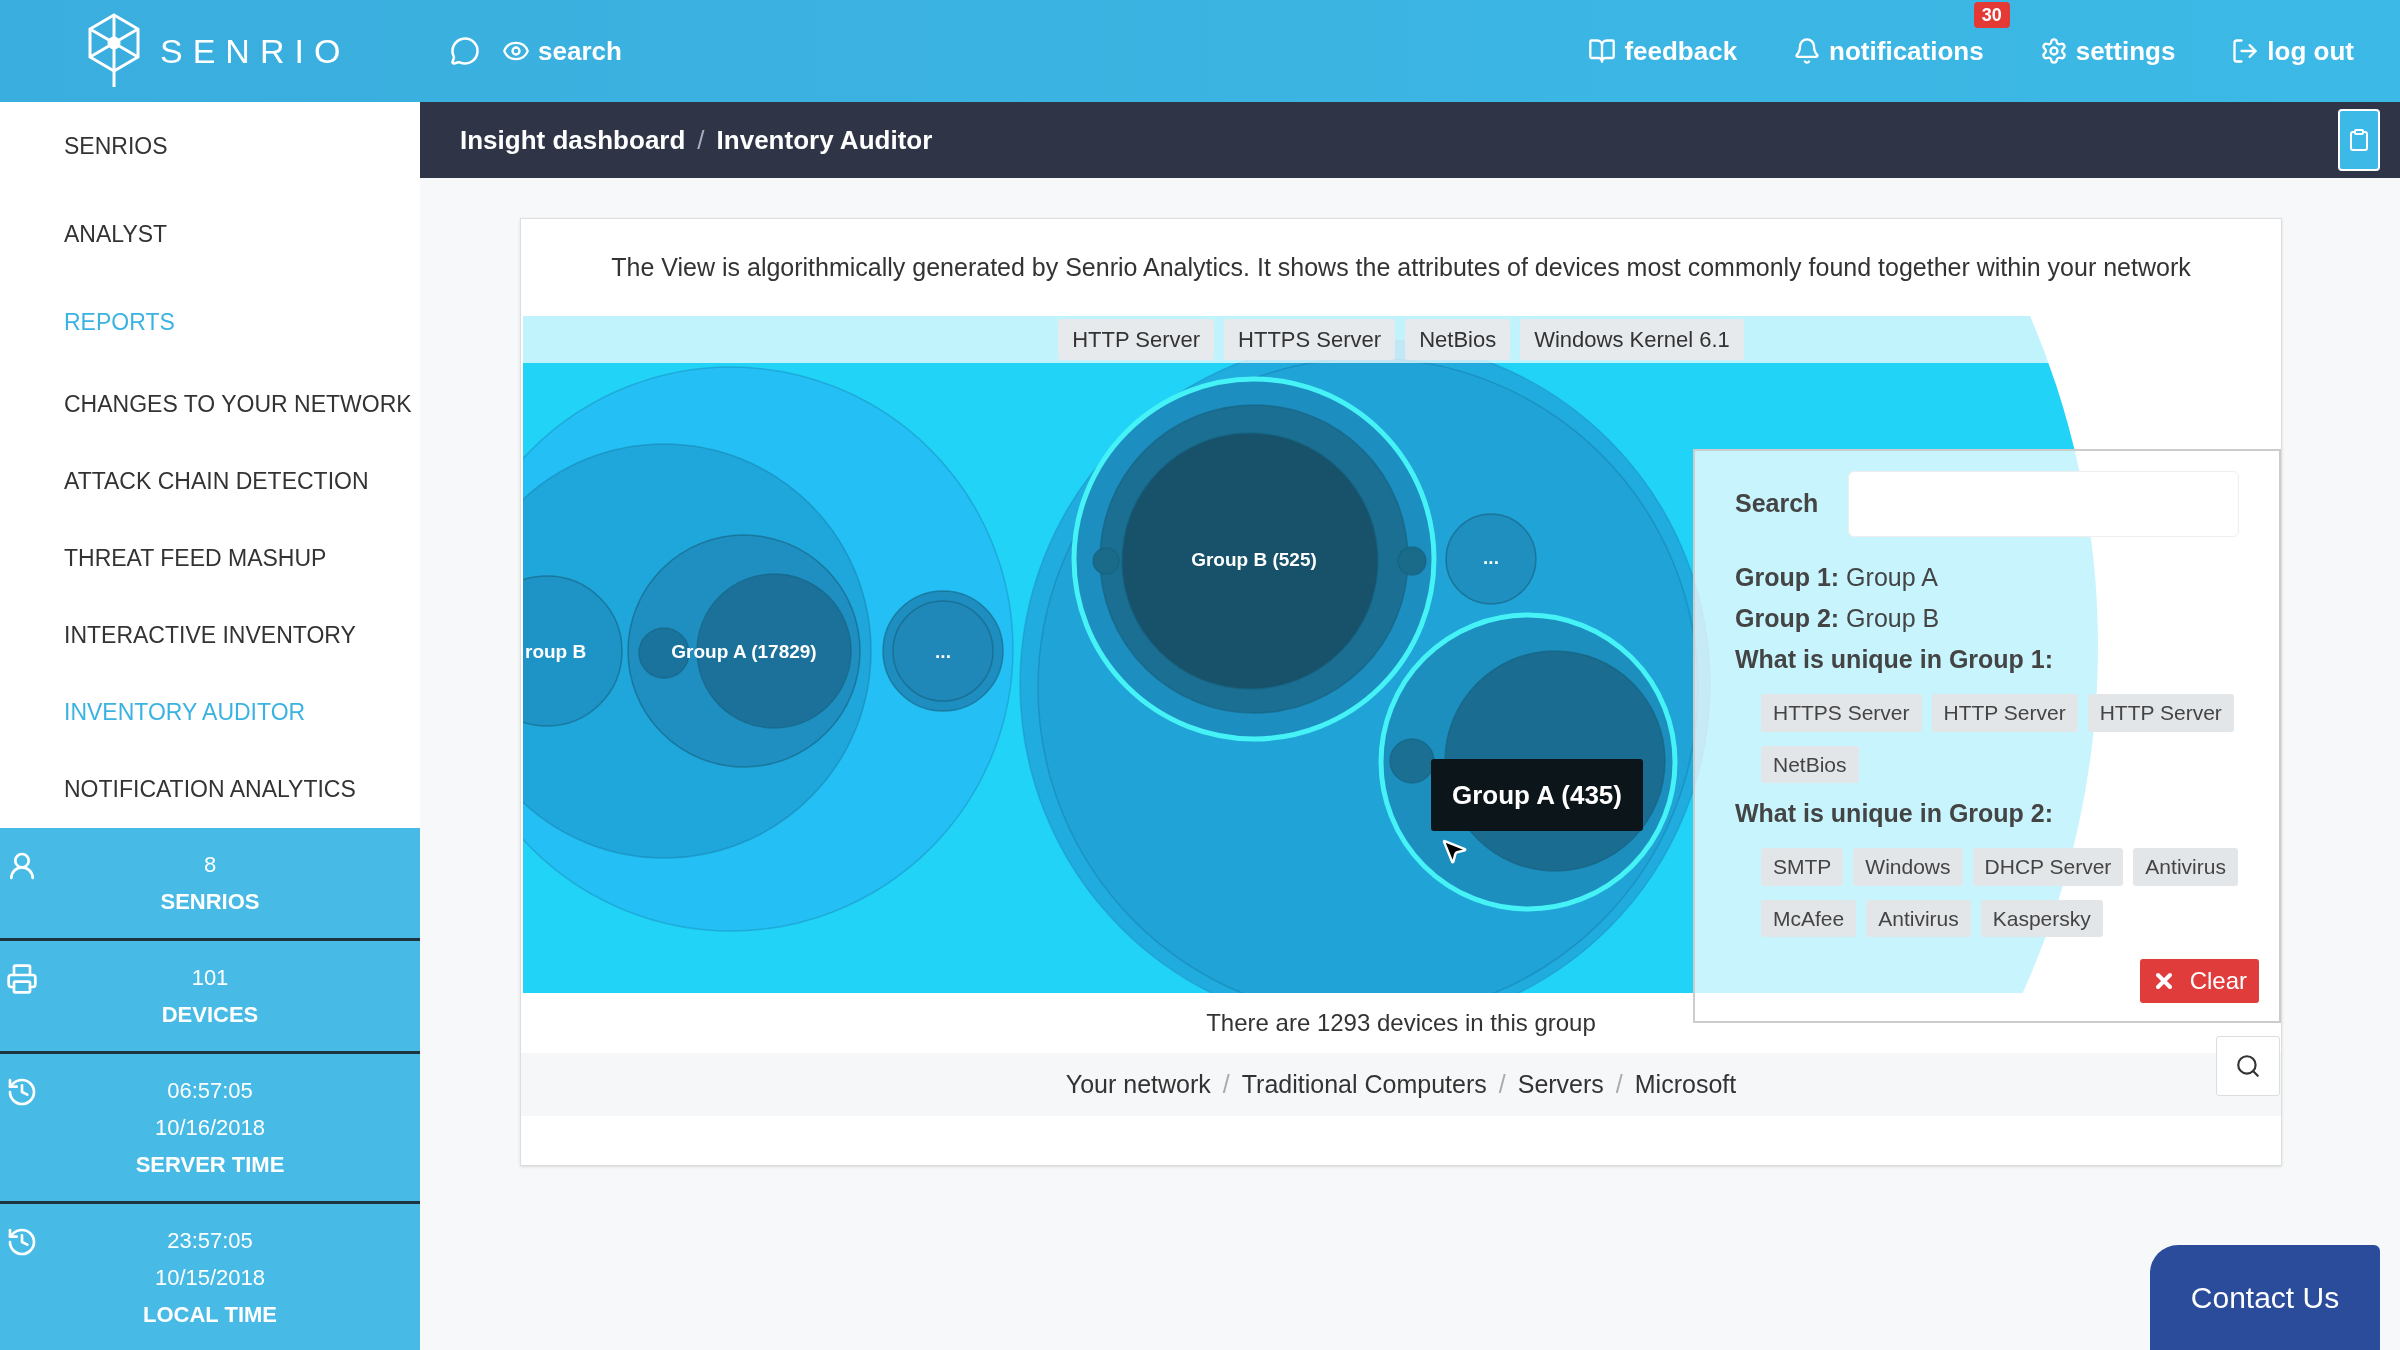 The width and height of the screenshot is (2400, 1350). Describe the element at coordinates (210, 404) in the screenshot. I see `sidebar-item: CHANGES TO YOUR NETWORK` at that location.